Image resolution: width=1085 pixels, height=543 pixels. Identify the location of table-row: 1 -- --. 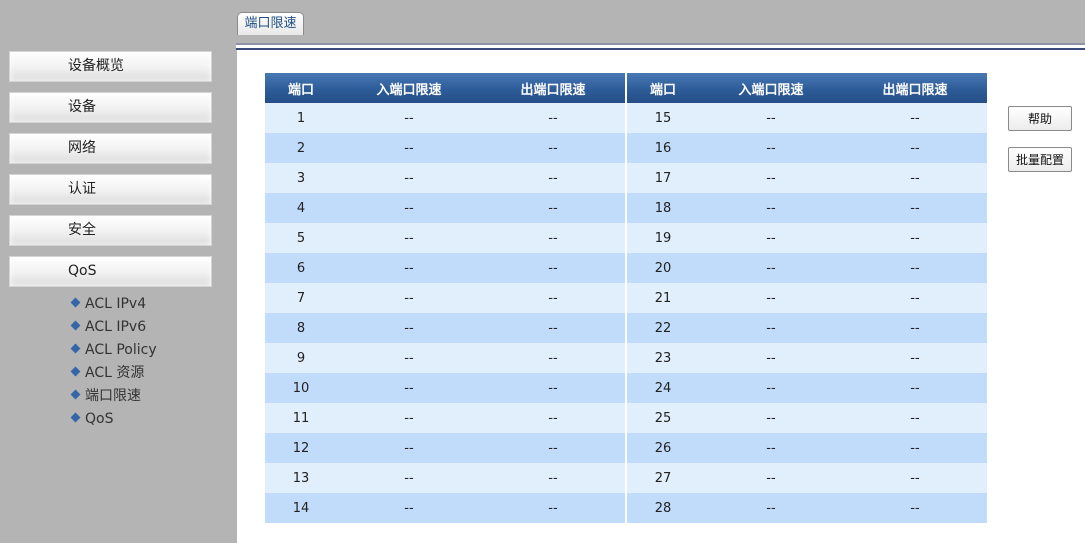
(445, 118).